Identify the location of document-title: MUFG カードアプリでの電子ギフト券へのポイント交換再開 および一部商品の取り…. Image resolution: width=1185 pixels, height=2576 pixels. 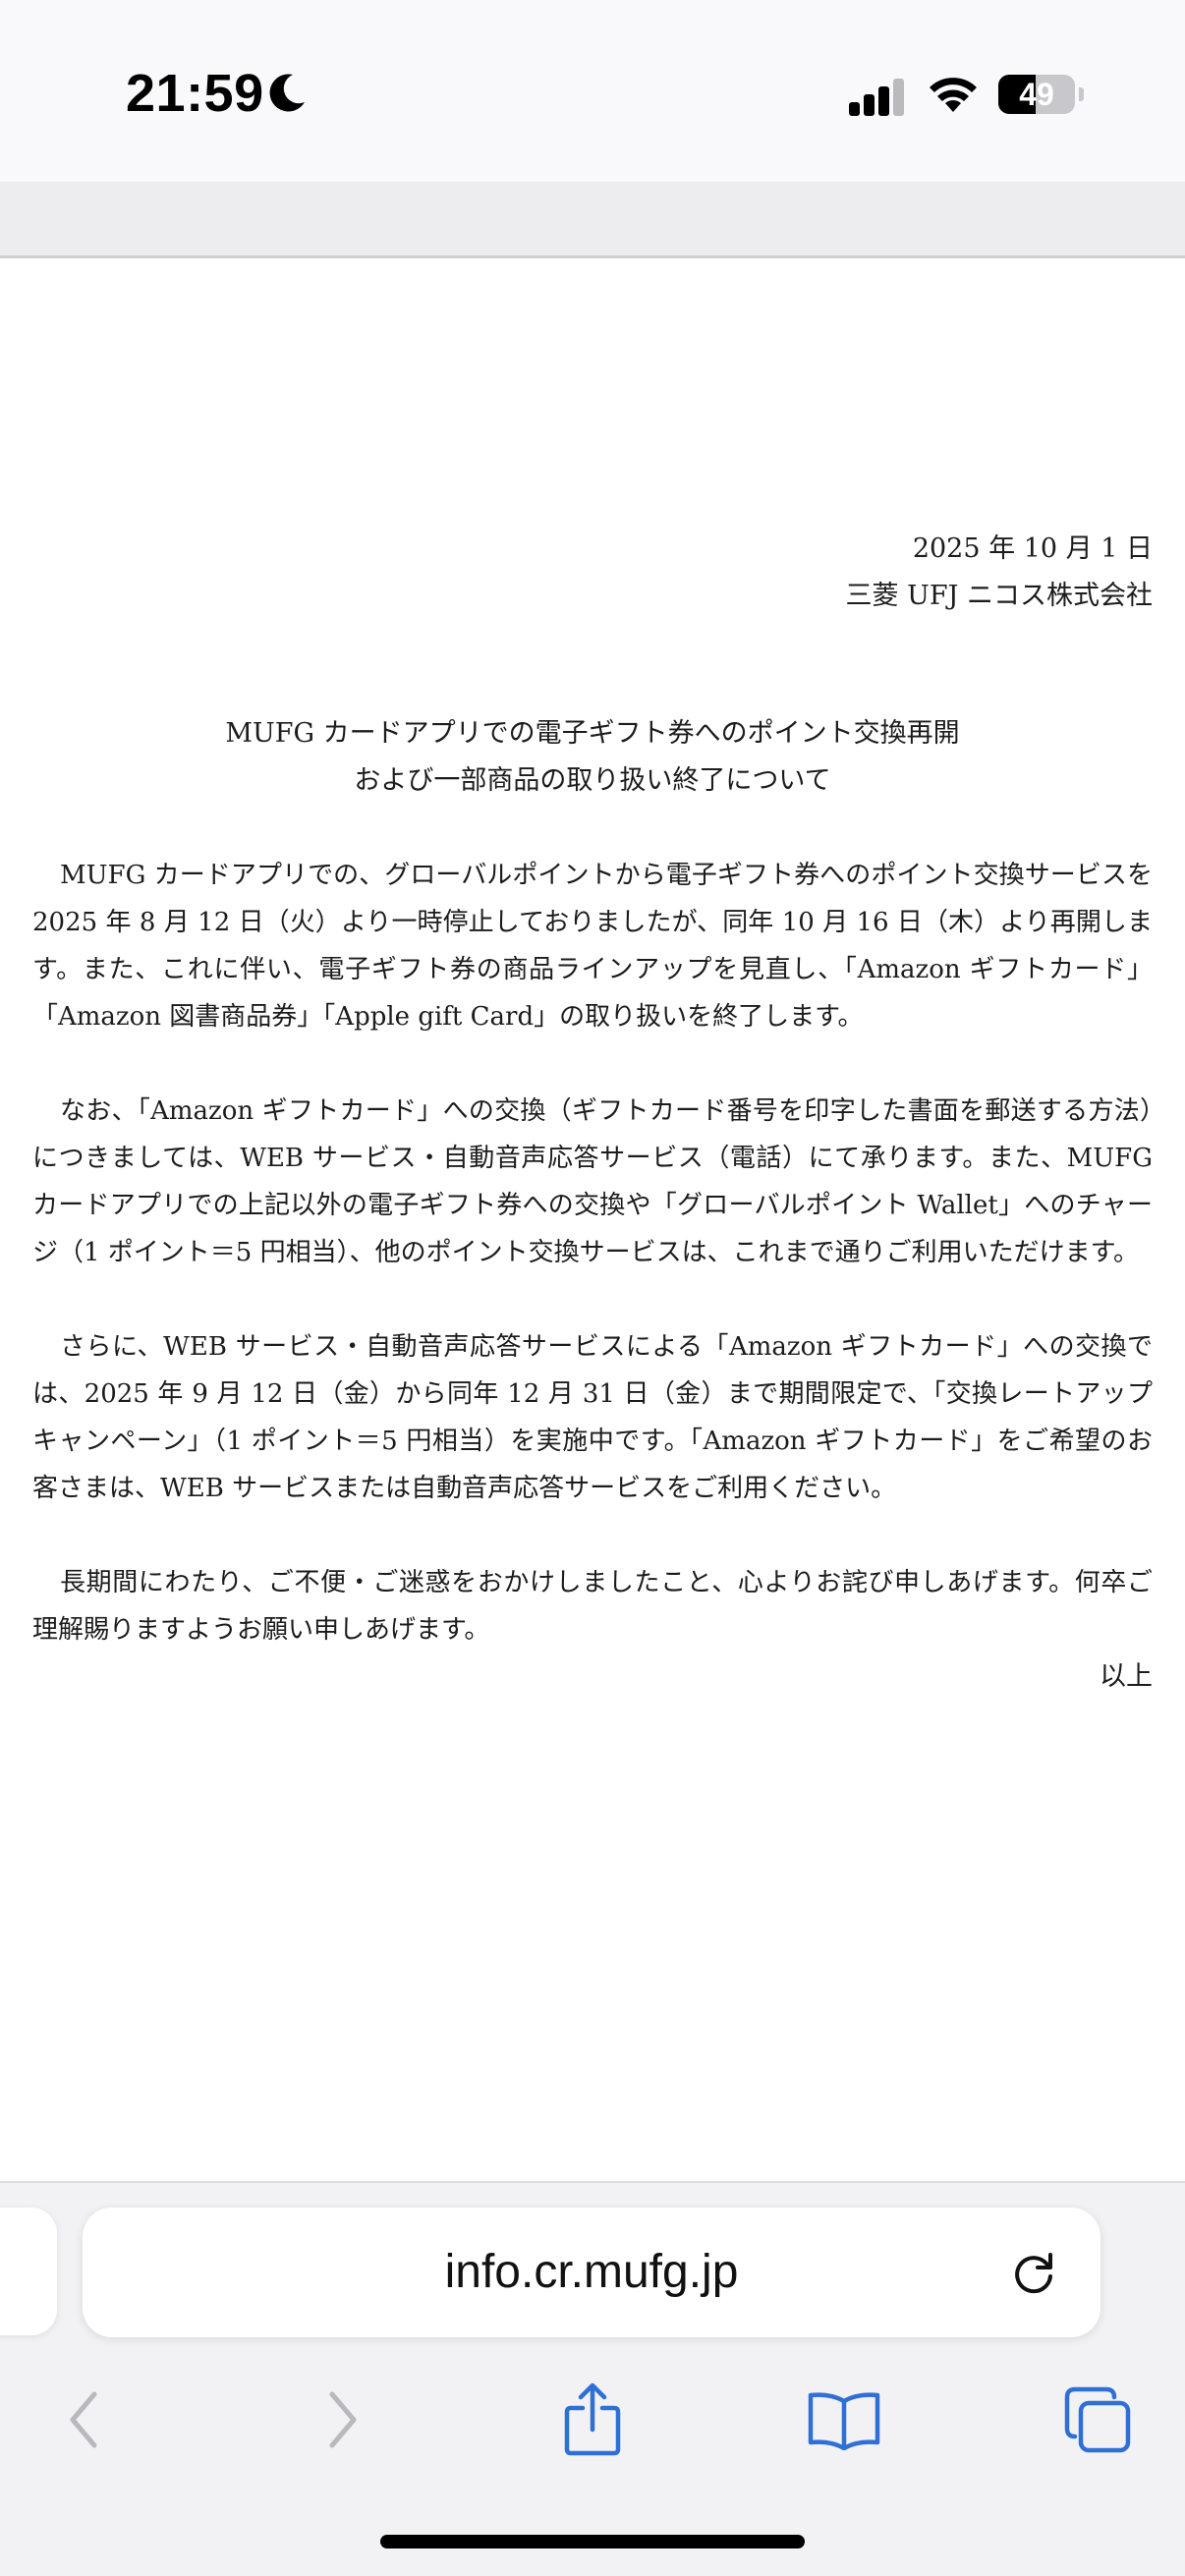
(592, 757).